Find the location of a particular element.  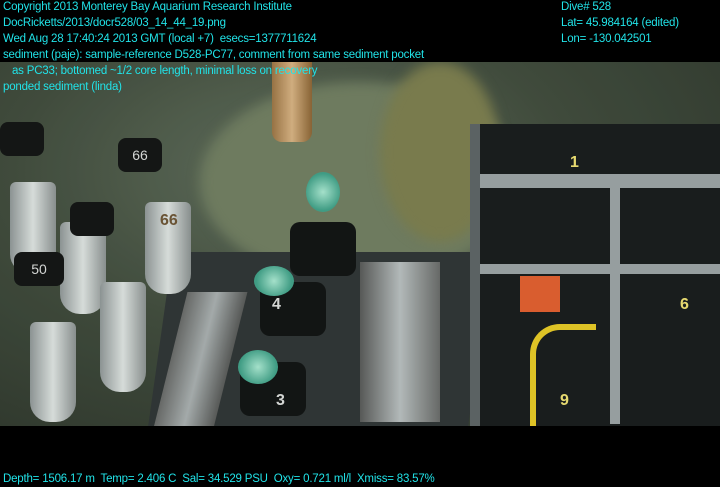

file-path: DocRicketts/2013/docr528/03_14_44_19.png is located at coordinates (114, 23).